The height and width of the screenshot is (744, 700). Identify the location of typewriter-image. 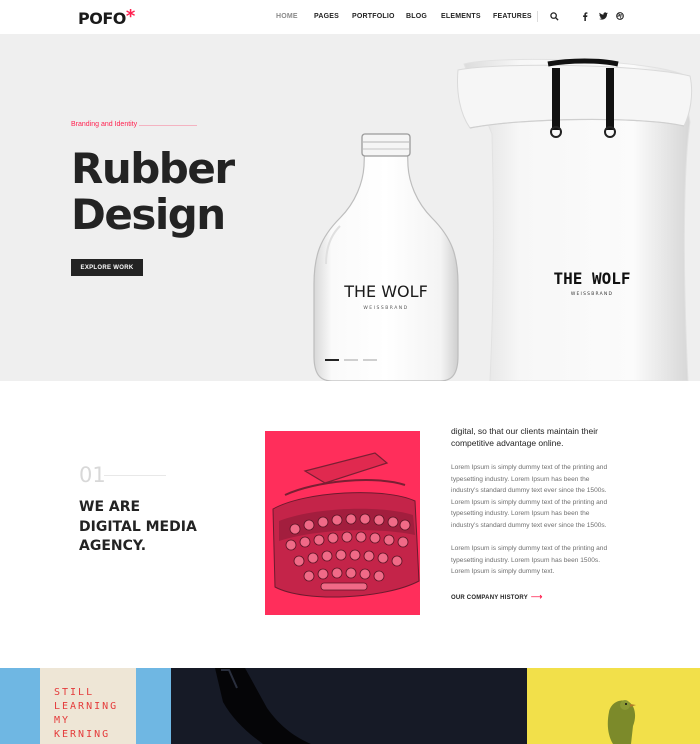
(342, 523).